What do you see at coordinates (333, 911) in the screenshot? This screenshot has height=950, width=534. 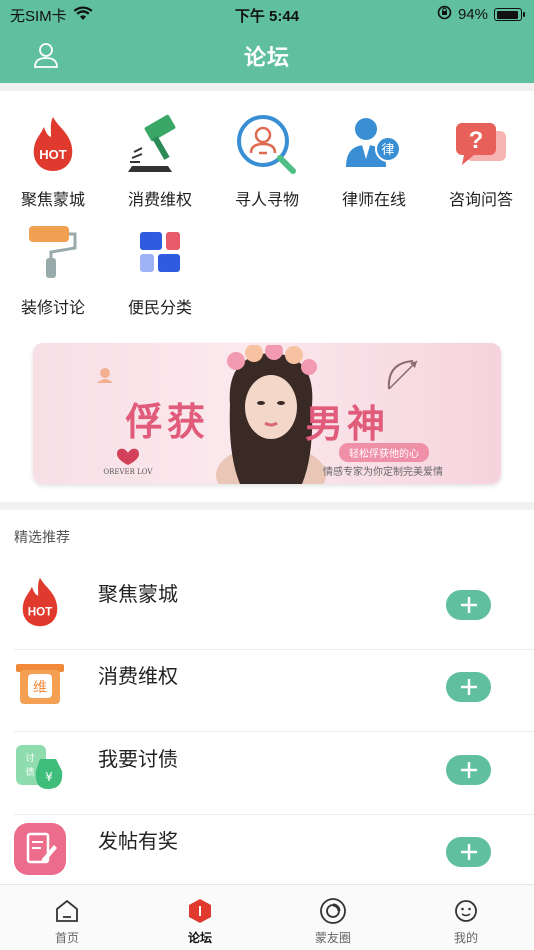 I see `moments-icon` at bounding box center [333, 911].